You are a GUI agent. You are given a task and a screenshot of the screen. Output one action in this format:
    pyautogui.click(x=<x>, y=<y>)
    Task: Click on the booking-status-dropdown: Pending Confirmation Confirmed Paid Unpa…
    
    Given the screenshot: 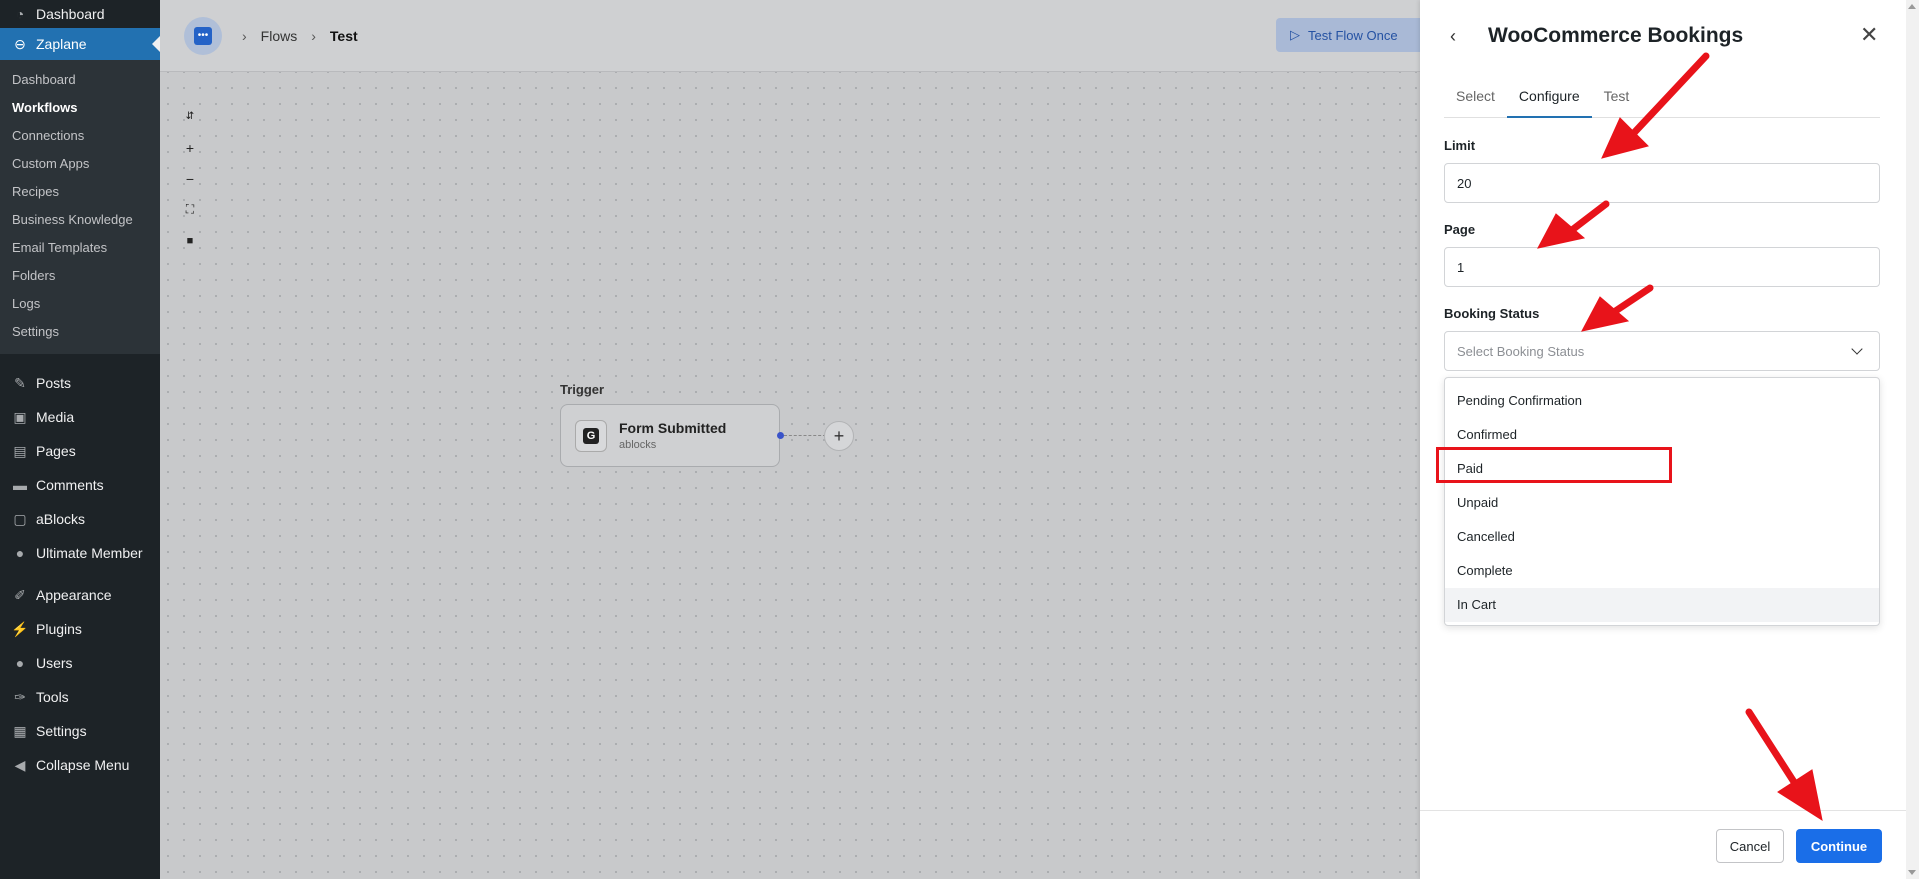 What is the action you would take?
    pyautogui.click(x=1662, y=501)
    